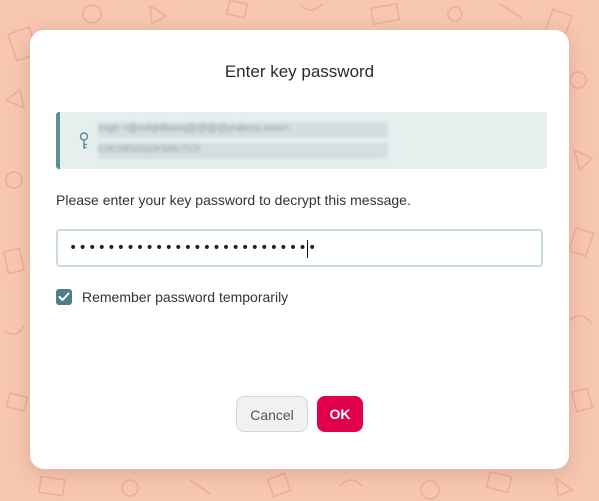 The width and height of the screenshot is (599, 501). What do you see at coordinates (243, 130) in the screenshot?
I see `key-user-id: xxge <@xxlqhlbwxq@@@@yrabcru.xxxx>` at bounding box center [243, 130].